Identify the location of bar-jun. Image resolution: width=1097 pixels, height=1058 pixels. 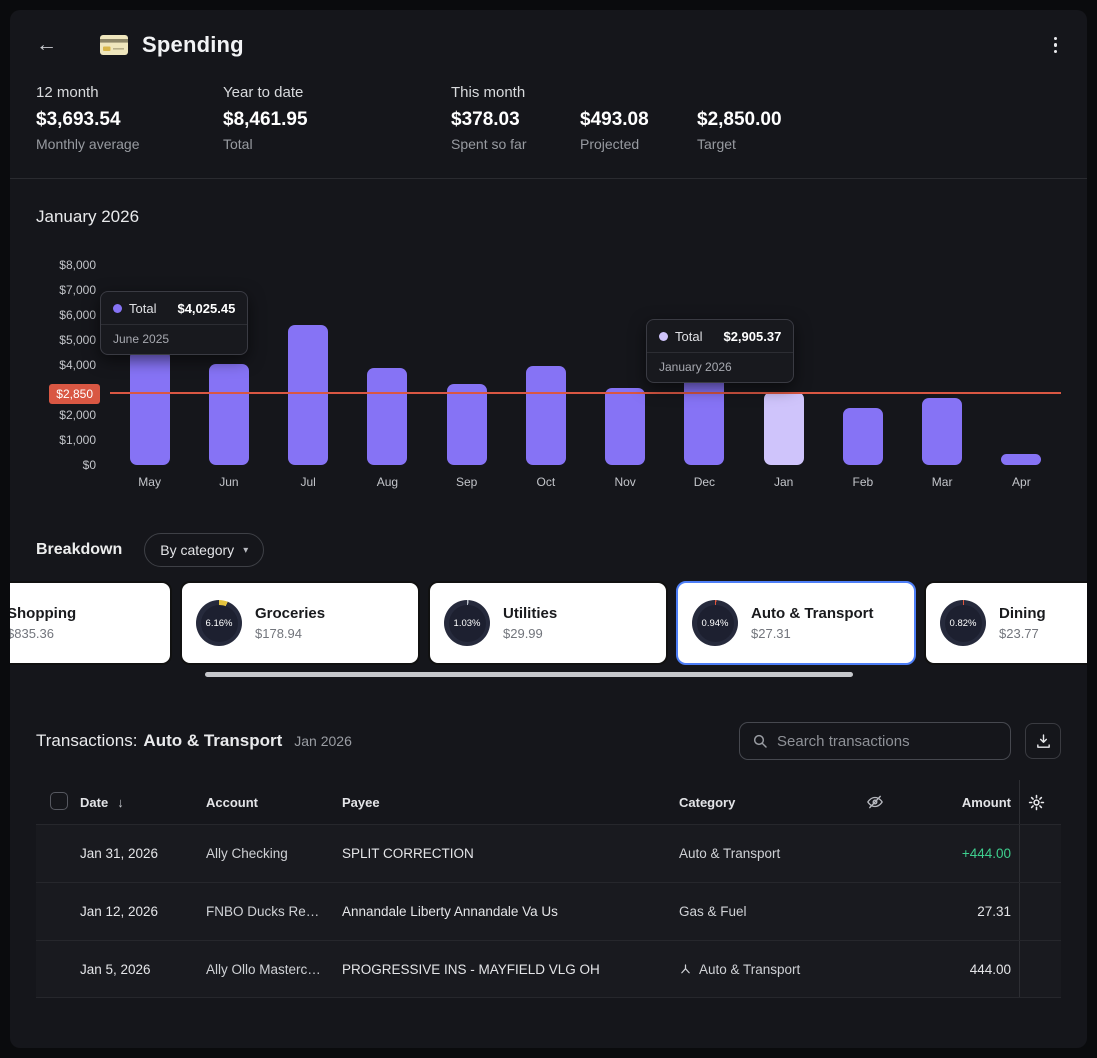
(228, 414).